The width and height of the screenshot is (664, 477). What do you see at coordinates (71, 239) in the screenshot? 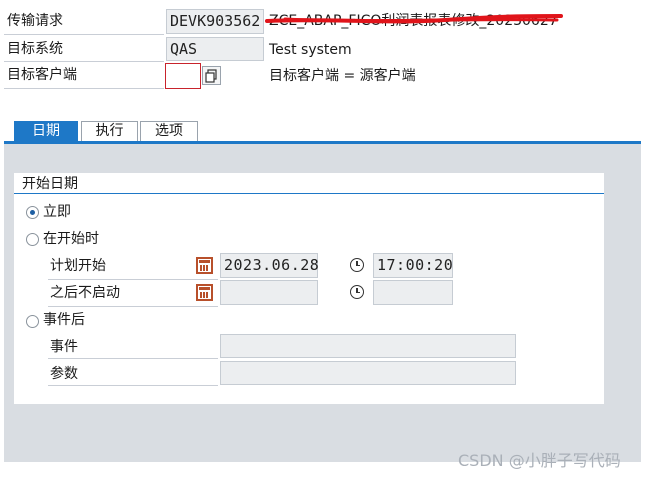
I see `at-start-label: 在开始时` at bounding box center [71, 239].